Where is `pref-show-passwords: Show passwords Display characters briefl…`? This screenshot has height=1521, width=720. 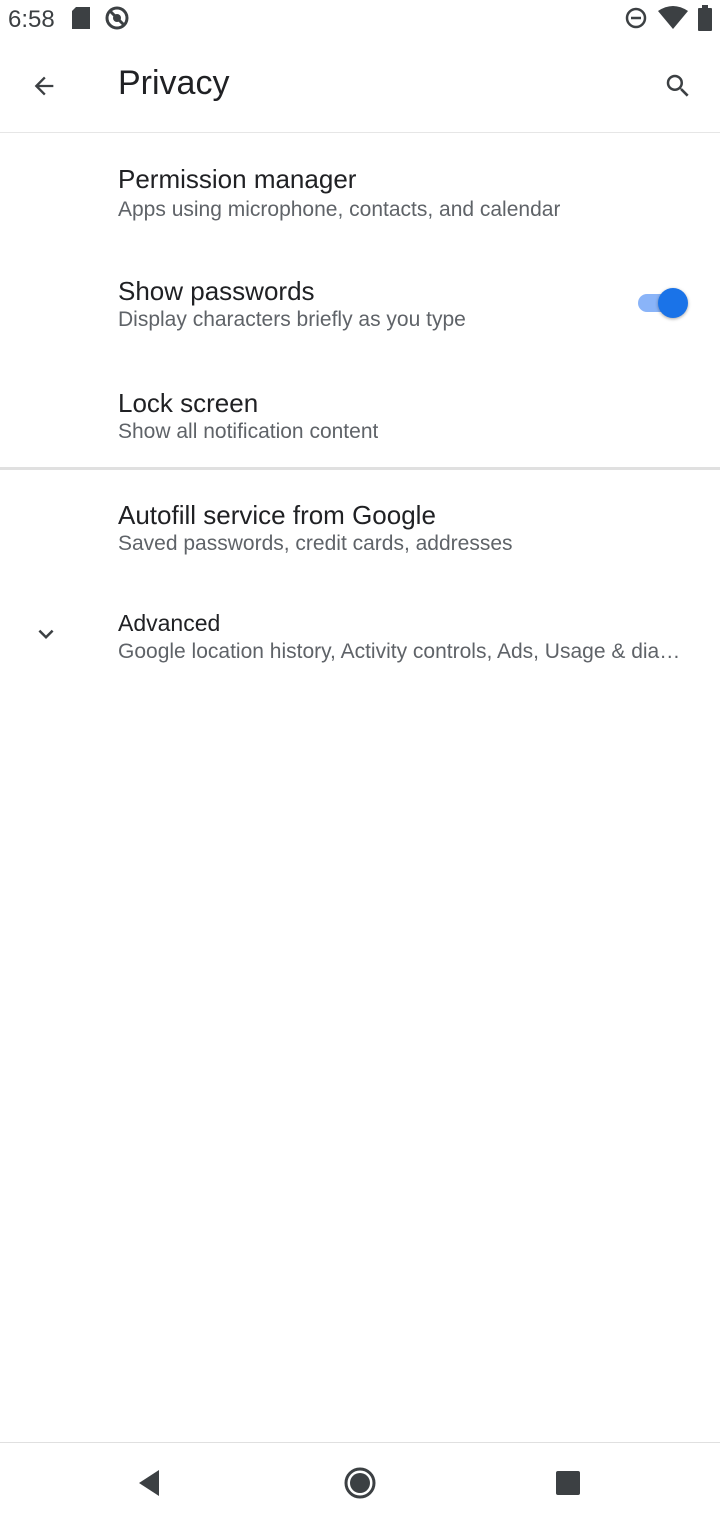 pref-show-passwords: Show passwords Display characters briefl… is located at coordinates (360, 305).